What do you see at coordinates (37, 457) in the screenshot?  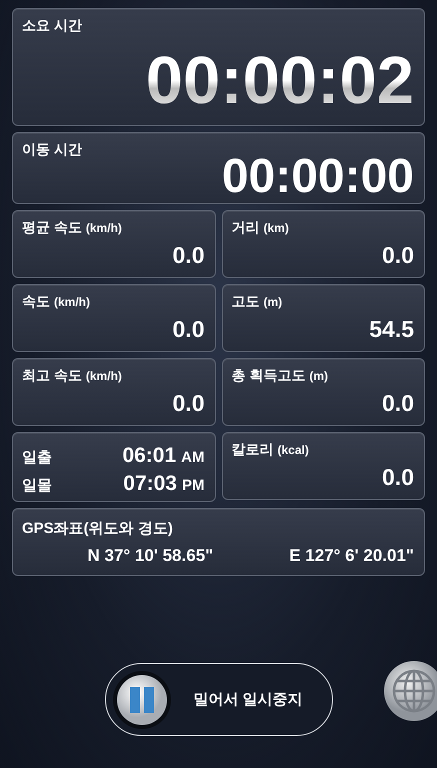 I see `sun-label: 일출` at bounding box center [37, 457].